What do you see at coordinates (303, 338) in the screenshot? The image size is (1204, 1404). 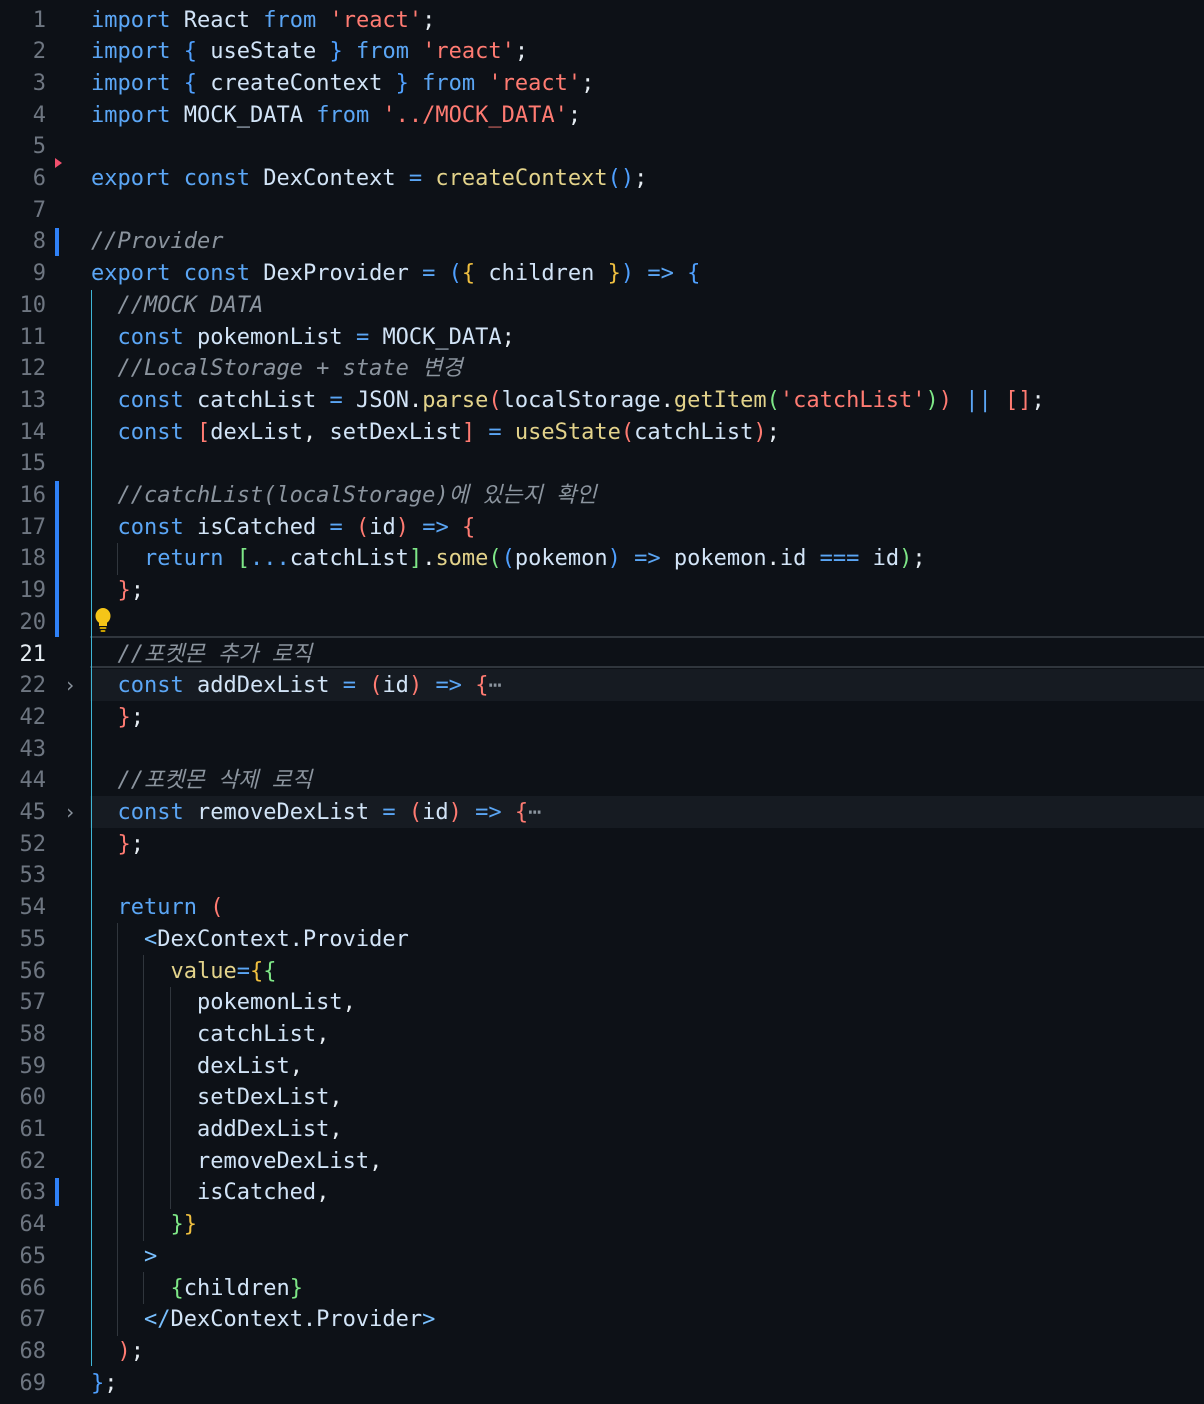 I see `code-text: const pokemonList = MOCK_DATA;` at bounding box center [303, 338].